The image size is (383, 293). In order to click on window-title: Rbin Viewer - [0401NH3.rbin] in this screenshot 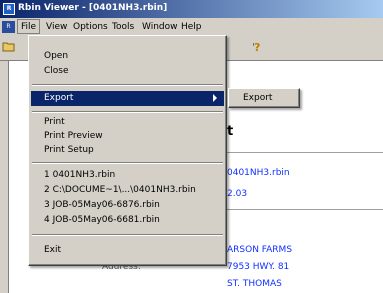, I will do `click(93, 8)`.